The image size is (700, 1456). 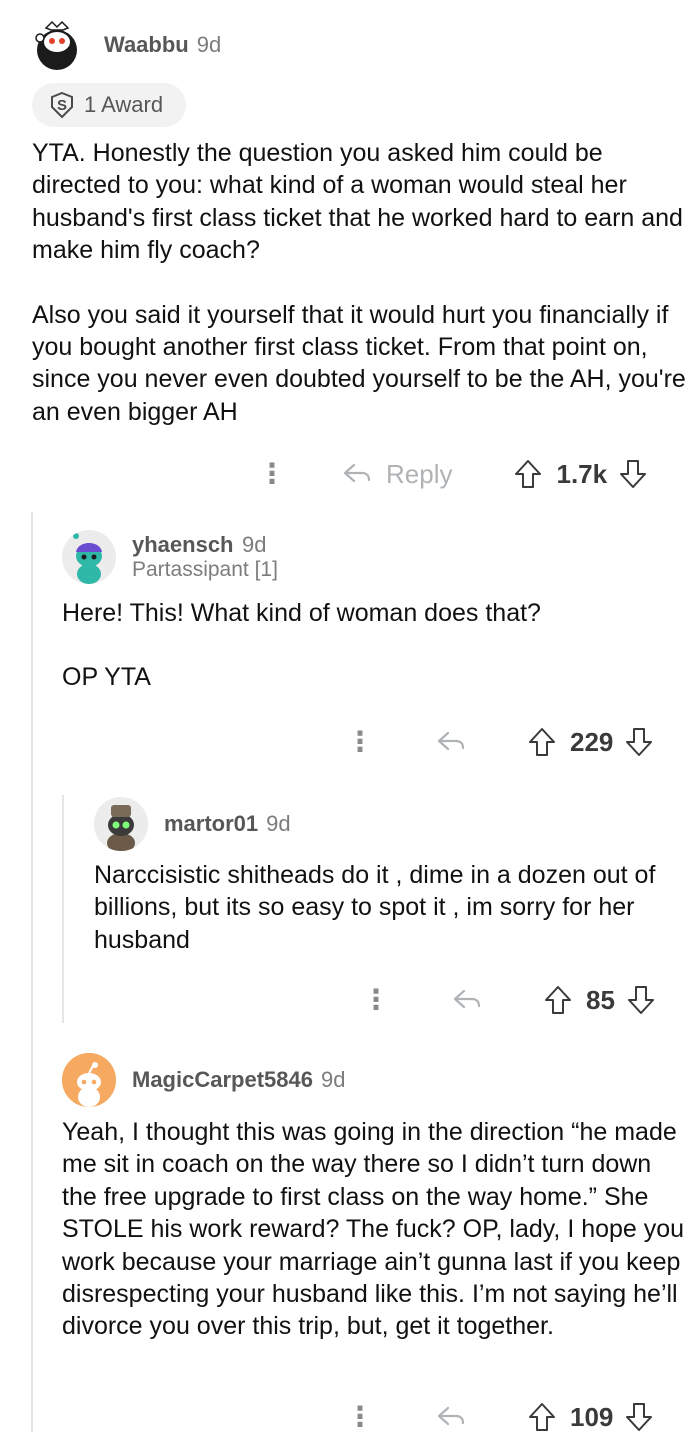 I want to click on award-badge: S 1 Award, so click(x=109, y=105).